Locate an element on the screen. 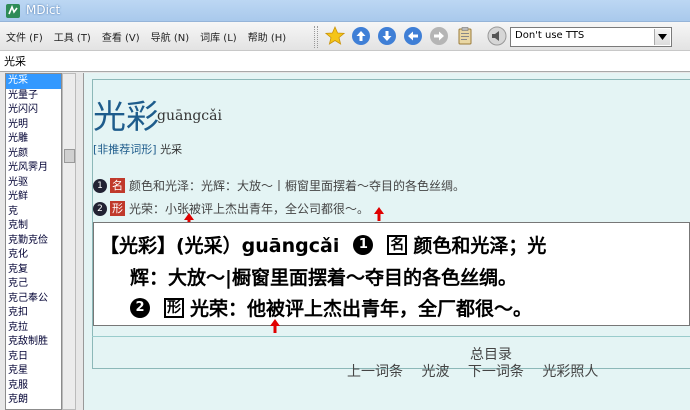 The width and height of the screenshot is (690, 410). pinyin: guāngcǎi is located at coordinates (189, 116).